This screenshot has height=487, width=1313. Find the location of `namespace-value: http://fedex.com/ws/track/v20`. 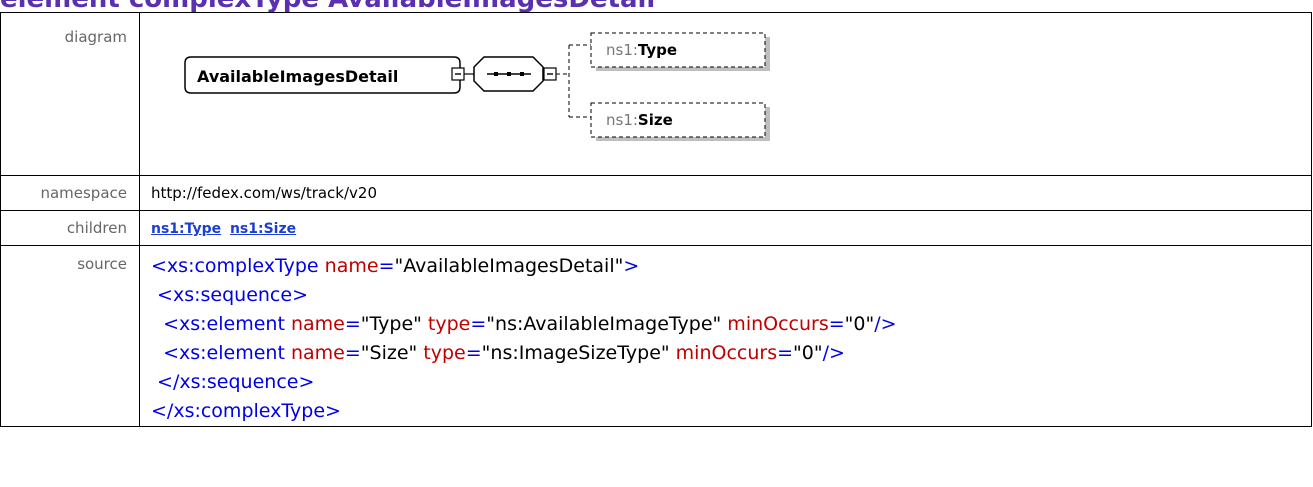

namespace-value: http://fedex.com/ws/track/v20 is located at coordinates (725, 193).